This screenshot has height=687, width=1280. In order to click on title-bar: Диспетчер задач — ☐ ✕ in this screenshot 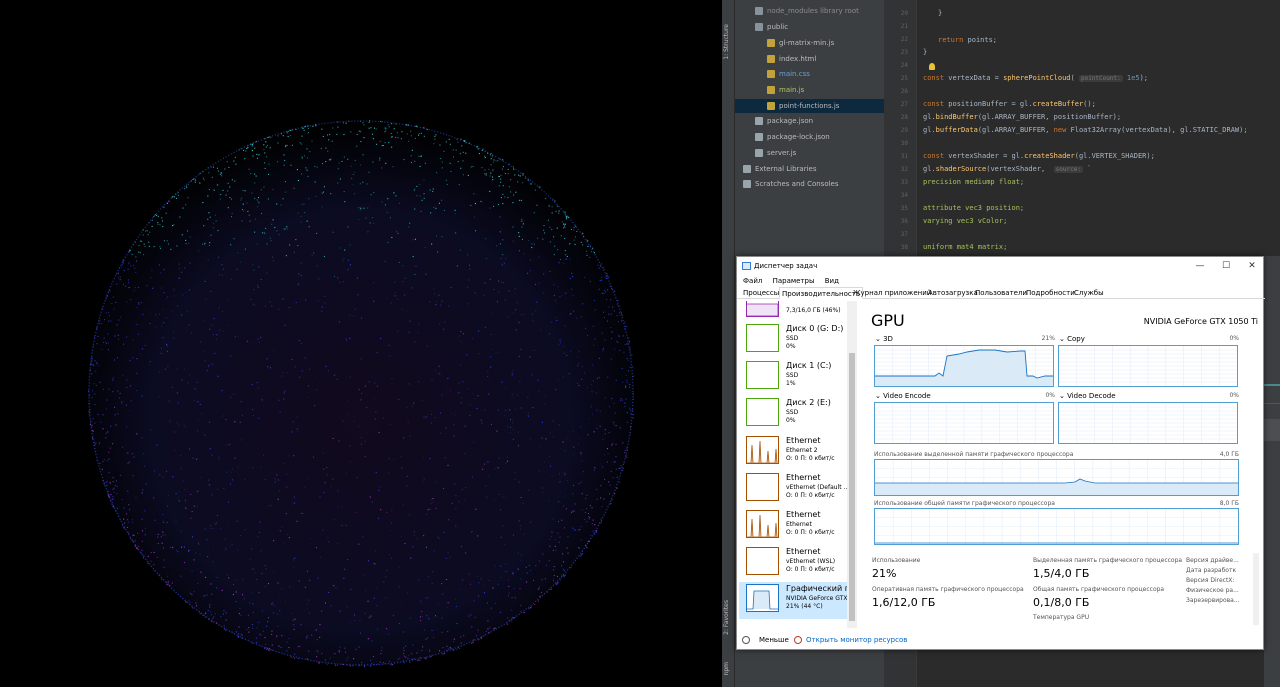, I will do `click(1001, 266)`.